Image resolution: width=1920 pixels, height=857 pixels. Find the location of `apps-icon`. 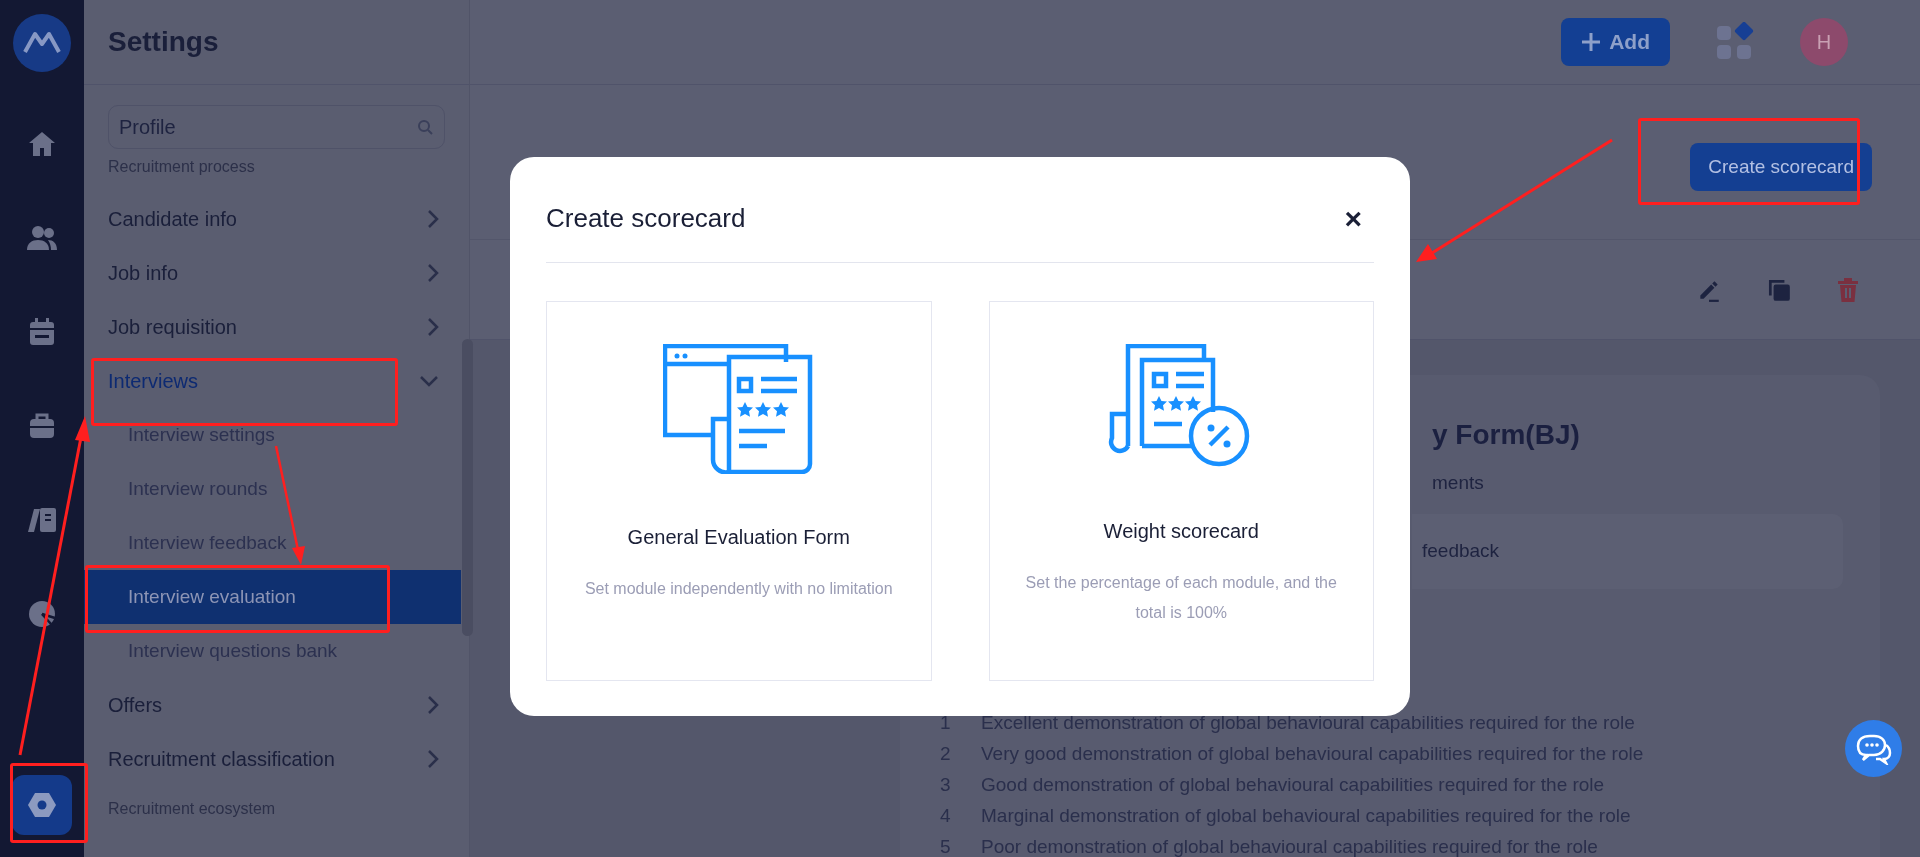

apps-icon is located at coordinates (1735, 42).